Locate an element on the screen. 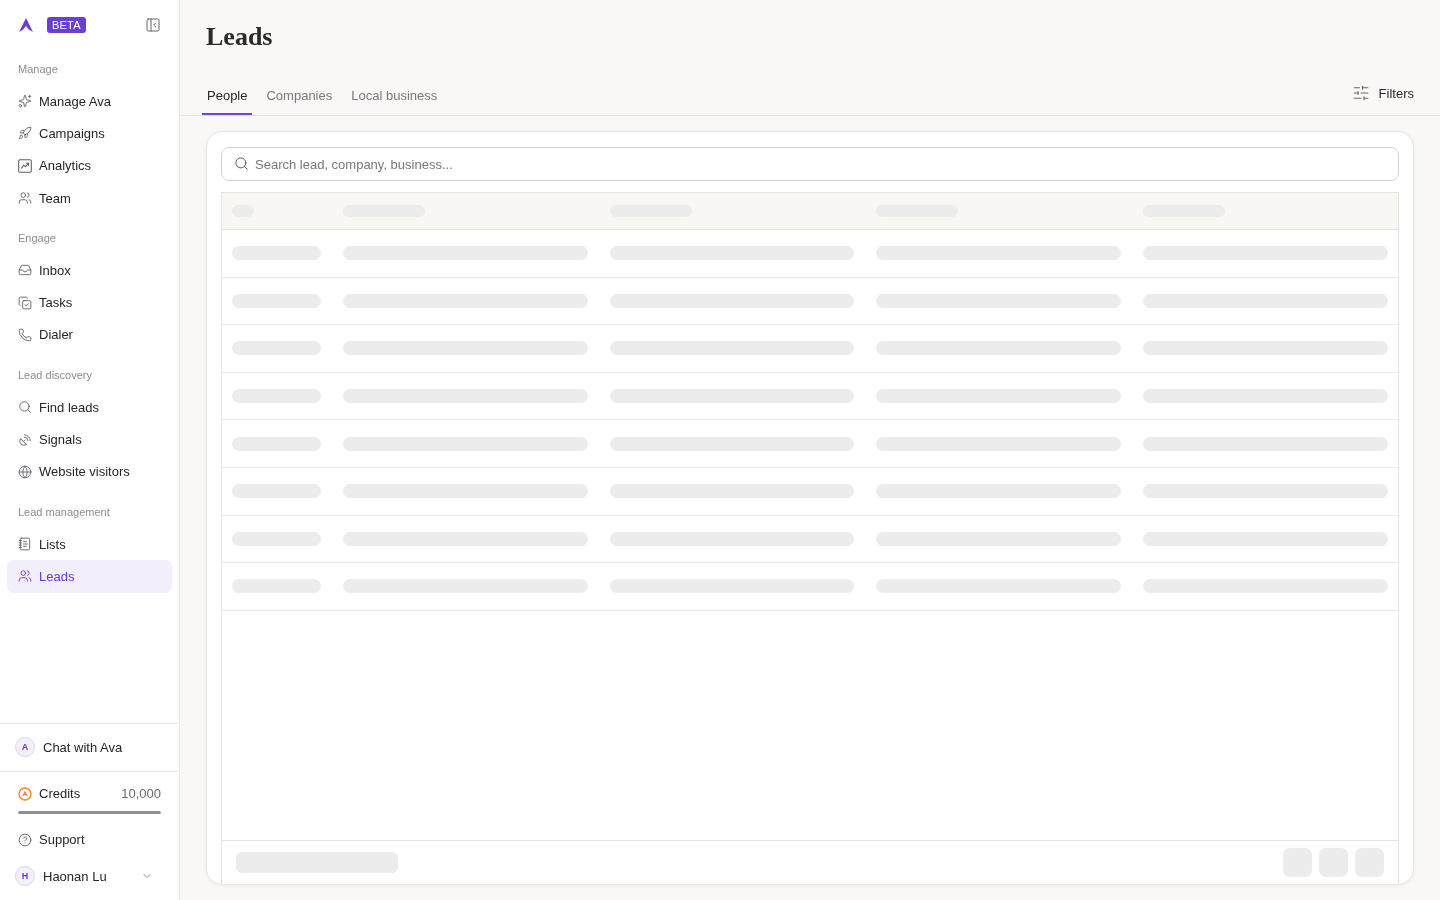 The height and width of the screenshot is (900, 1440). notebook-icon is located at coordinates (25, 544).